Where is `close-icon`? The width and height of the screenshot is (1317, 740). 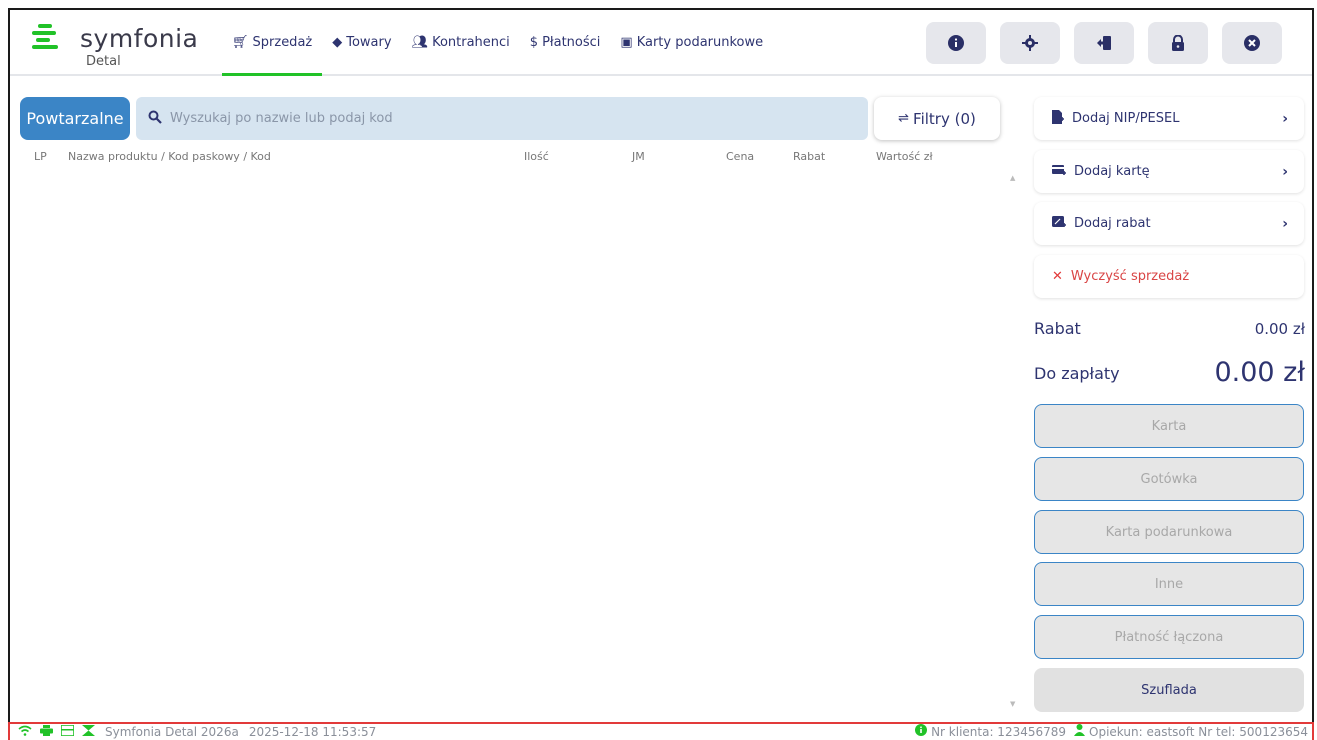 close-icon is located at coordinates (1252, 43).